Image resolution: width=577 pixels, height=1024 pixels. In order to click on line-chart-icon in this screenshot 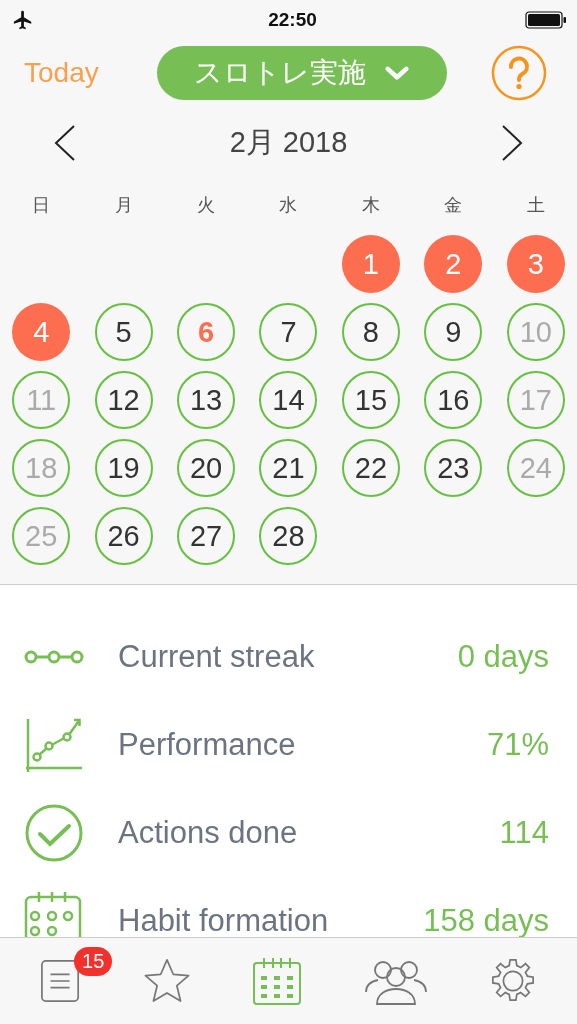, I will do `click(54, 745)`.